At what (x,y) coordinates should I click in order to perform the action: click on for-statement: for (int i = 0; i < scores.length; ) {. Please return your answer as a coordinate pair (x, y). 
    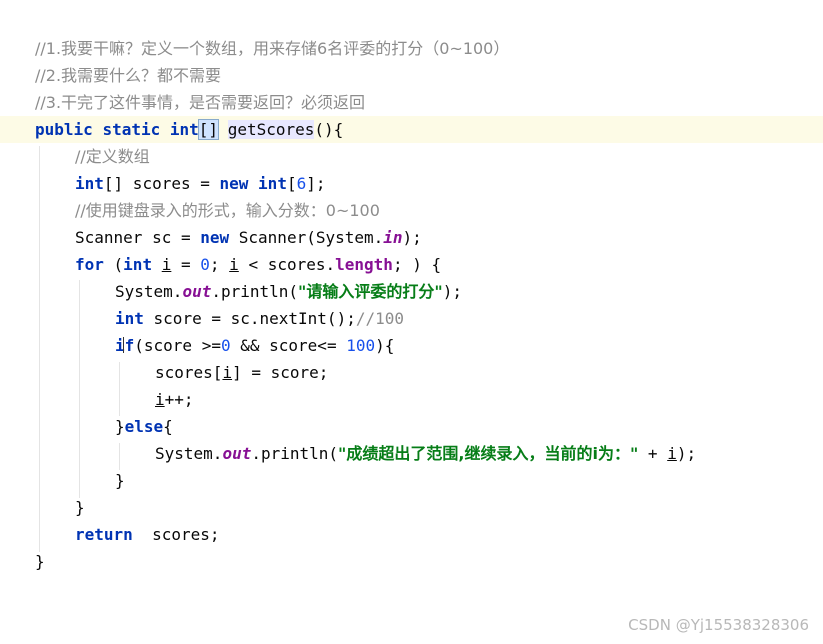
    Looking at the image, I should click on (258, 264).